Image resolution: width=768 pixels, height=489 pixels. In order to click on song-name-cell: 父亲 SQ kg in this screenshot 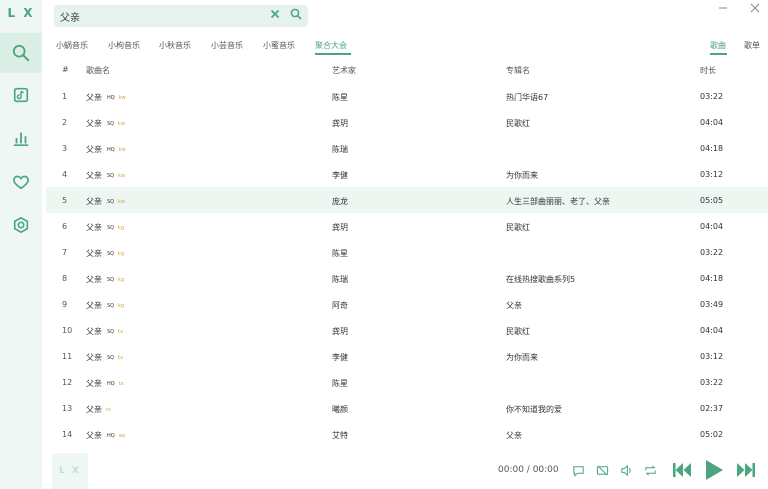, I will do `click(105, 305)`.